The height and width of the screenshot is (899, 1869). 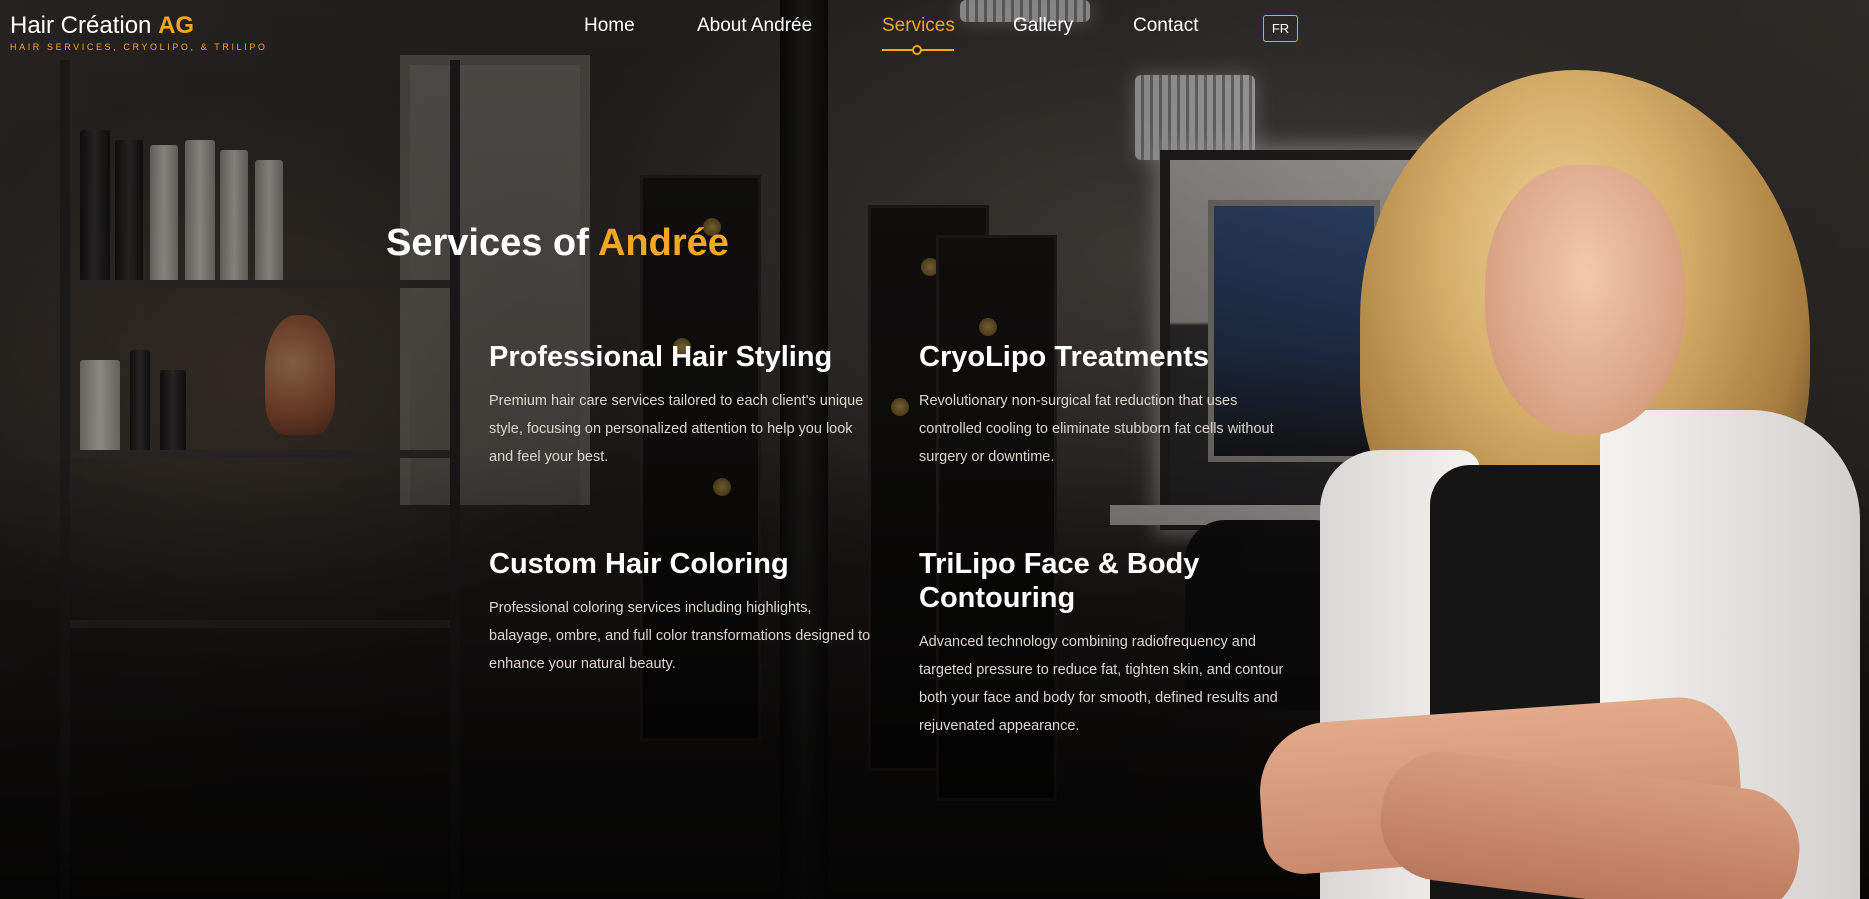 What do you see at coordinates (487, 243) in the screenshot?
I see `page-title-text: Services of` at bounding box center [487, 243].